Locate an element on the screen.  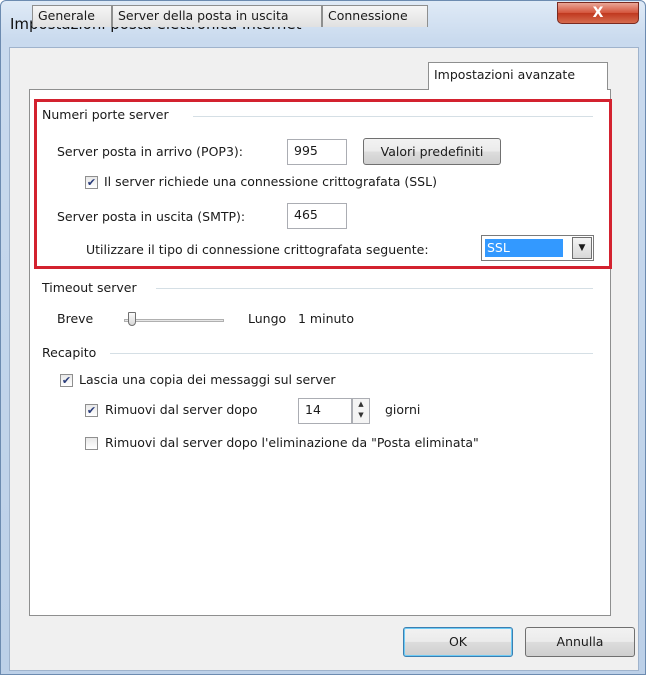
tab-generale: Generale is located at coordinates (72, 16).